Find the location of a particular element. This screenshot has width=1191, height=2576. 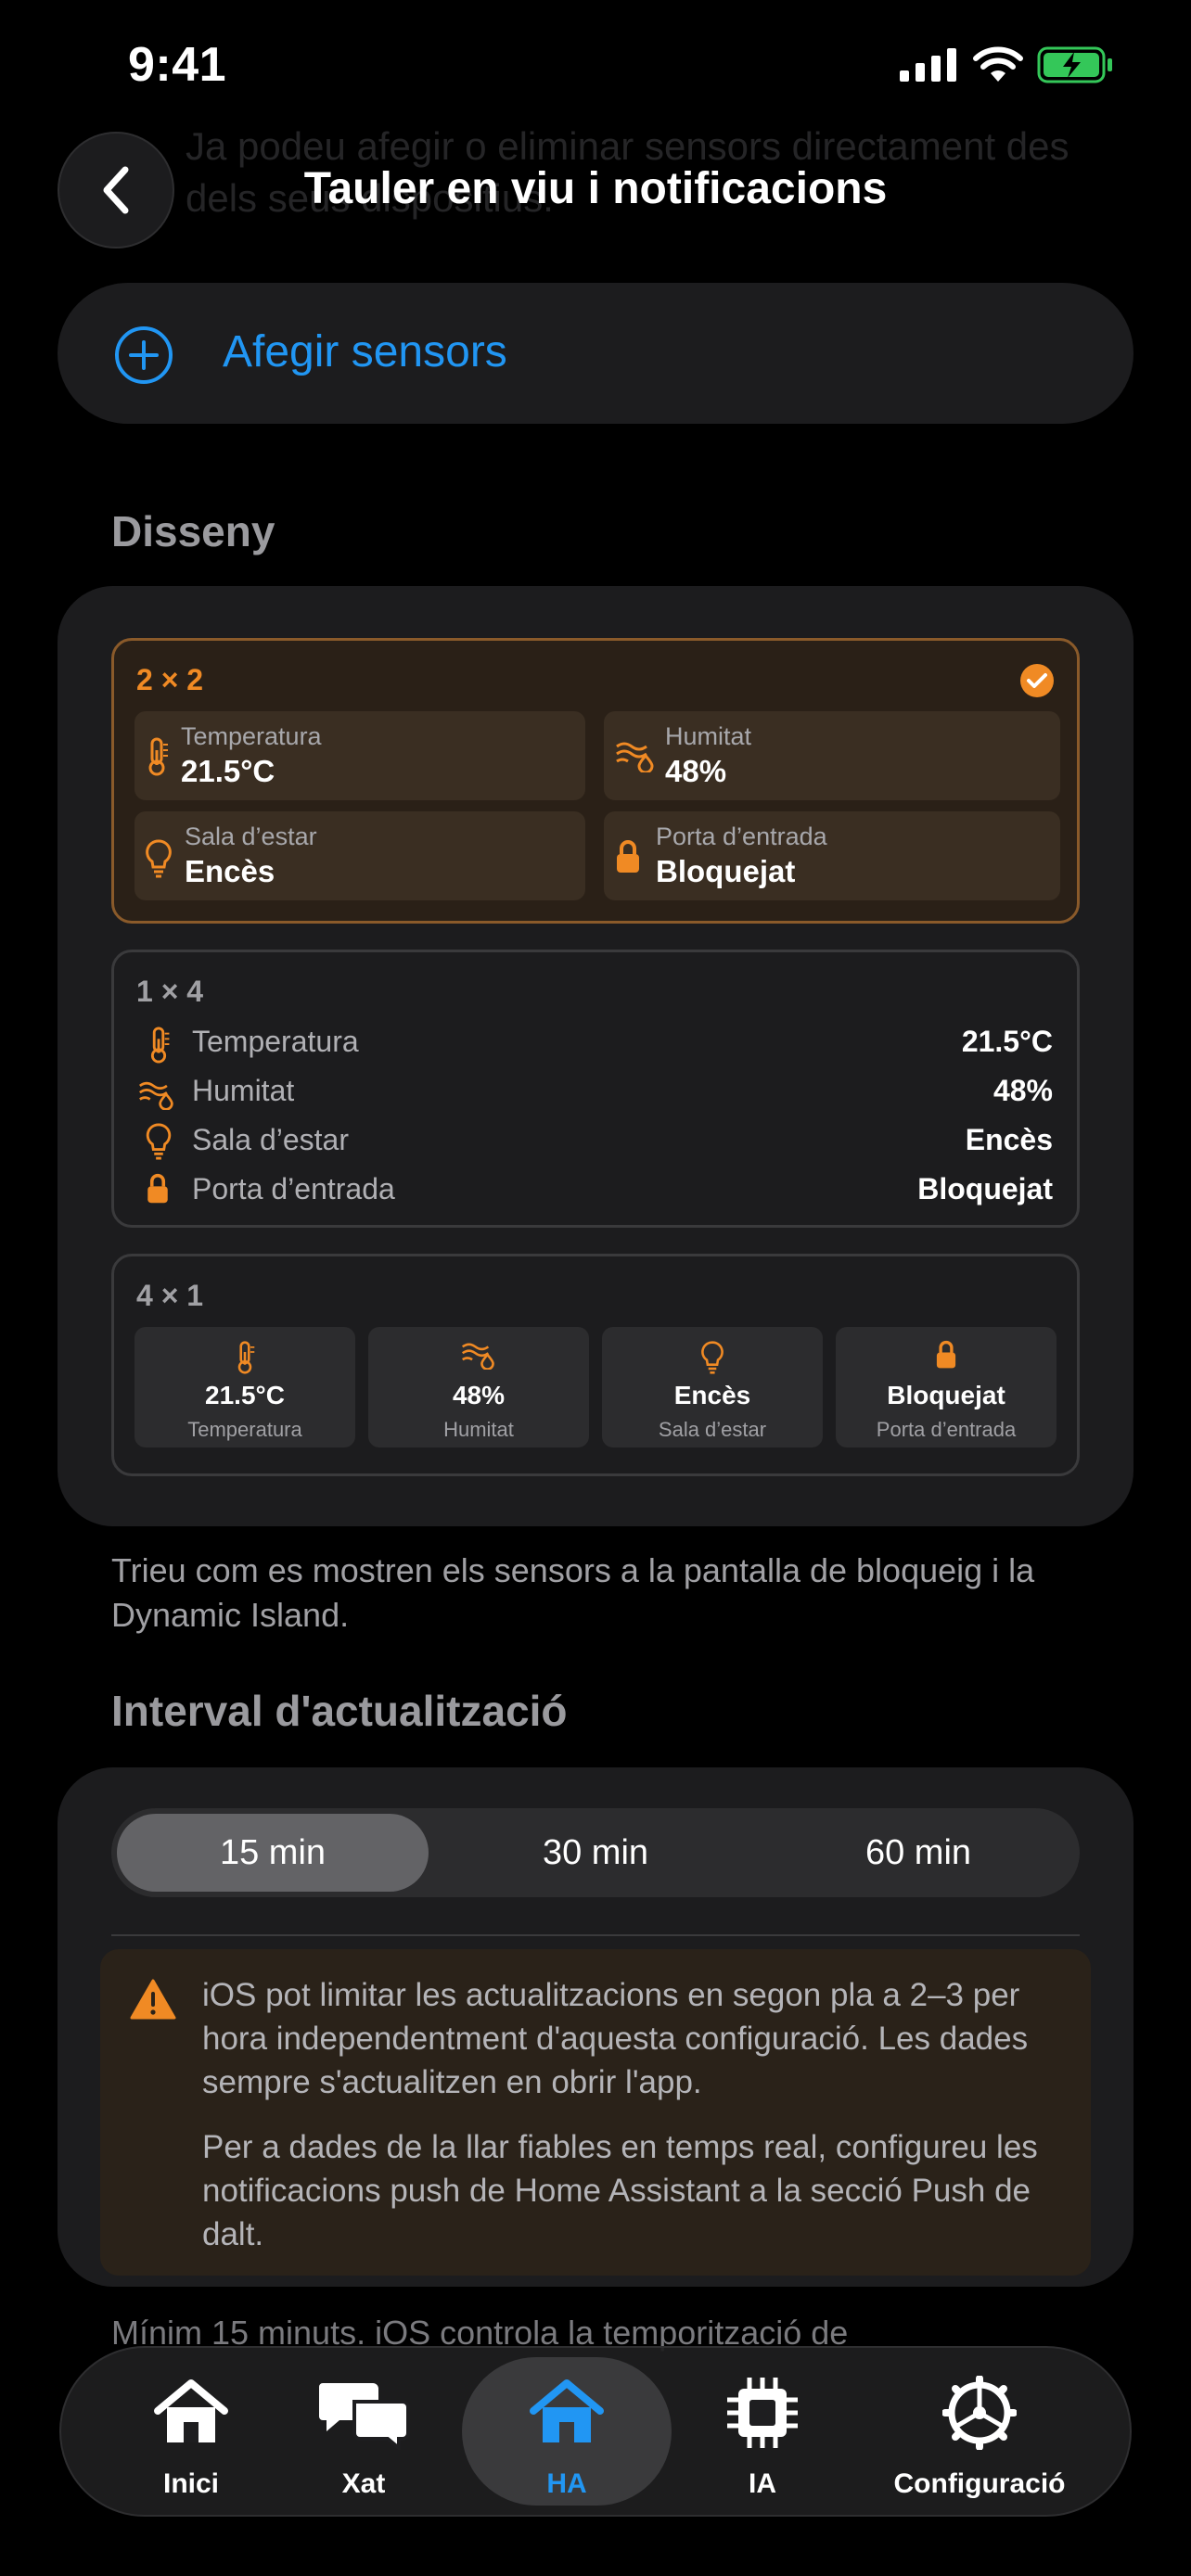

battery-charging-icon is located at coordinates (1076, 67).